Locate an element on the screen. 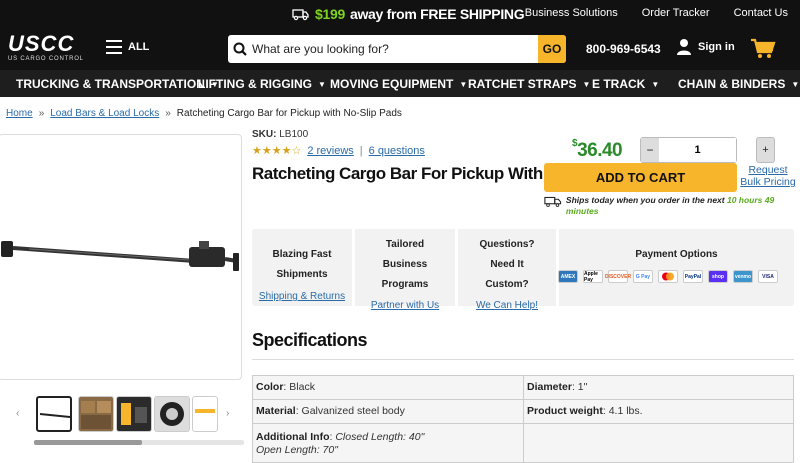 The image size is (800, 463). nav-label: E TRACK is located at coordinates (619, 84).